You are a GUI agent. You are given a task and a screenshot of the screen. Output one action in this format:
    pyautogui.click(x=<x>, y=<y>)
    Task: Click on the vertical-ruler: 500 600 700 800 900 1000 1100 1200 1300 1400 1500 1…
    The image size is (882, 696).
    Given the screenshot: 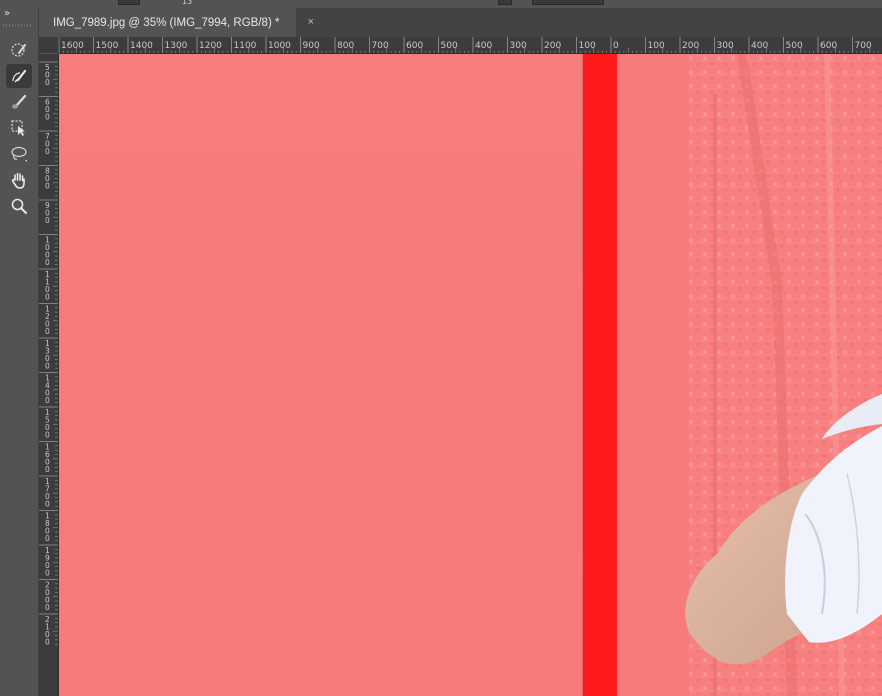 What is the action you would take?
    pyautogui.click(x=49, y=375)
    